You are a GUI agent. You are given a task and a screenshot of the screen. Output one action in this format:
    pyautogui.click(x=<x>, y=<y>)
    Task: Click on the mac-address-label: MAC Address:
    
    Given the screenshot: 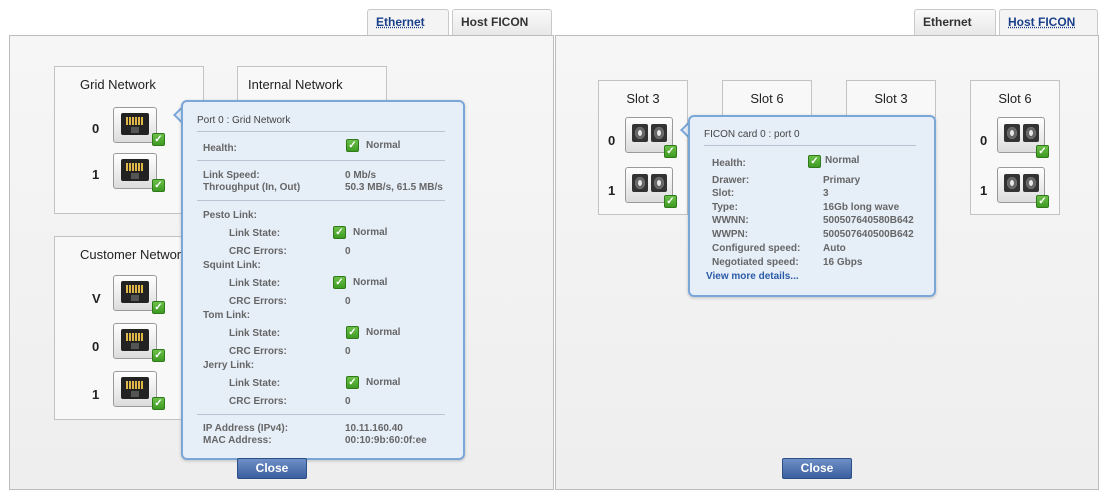 What is the action you would take?
    pyautogui.click(x=237, y=440)
    